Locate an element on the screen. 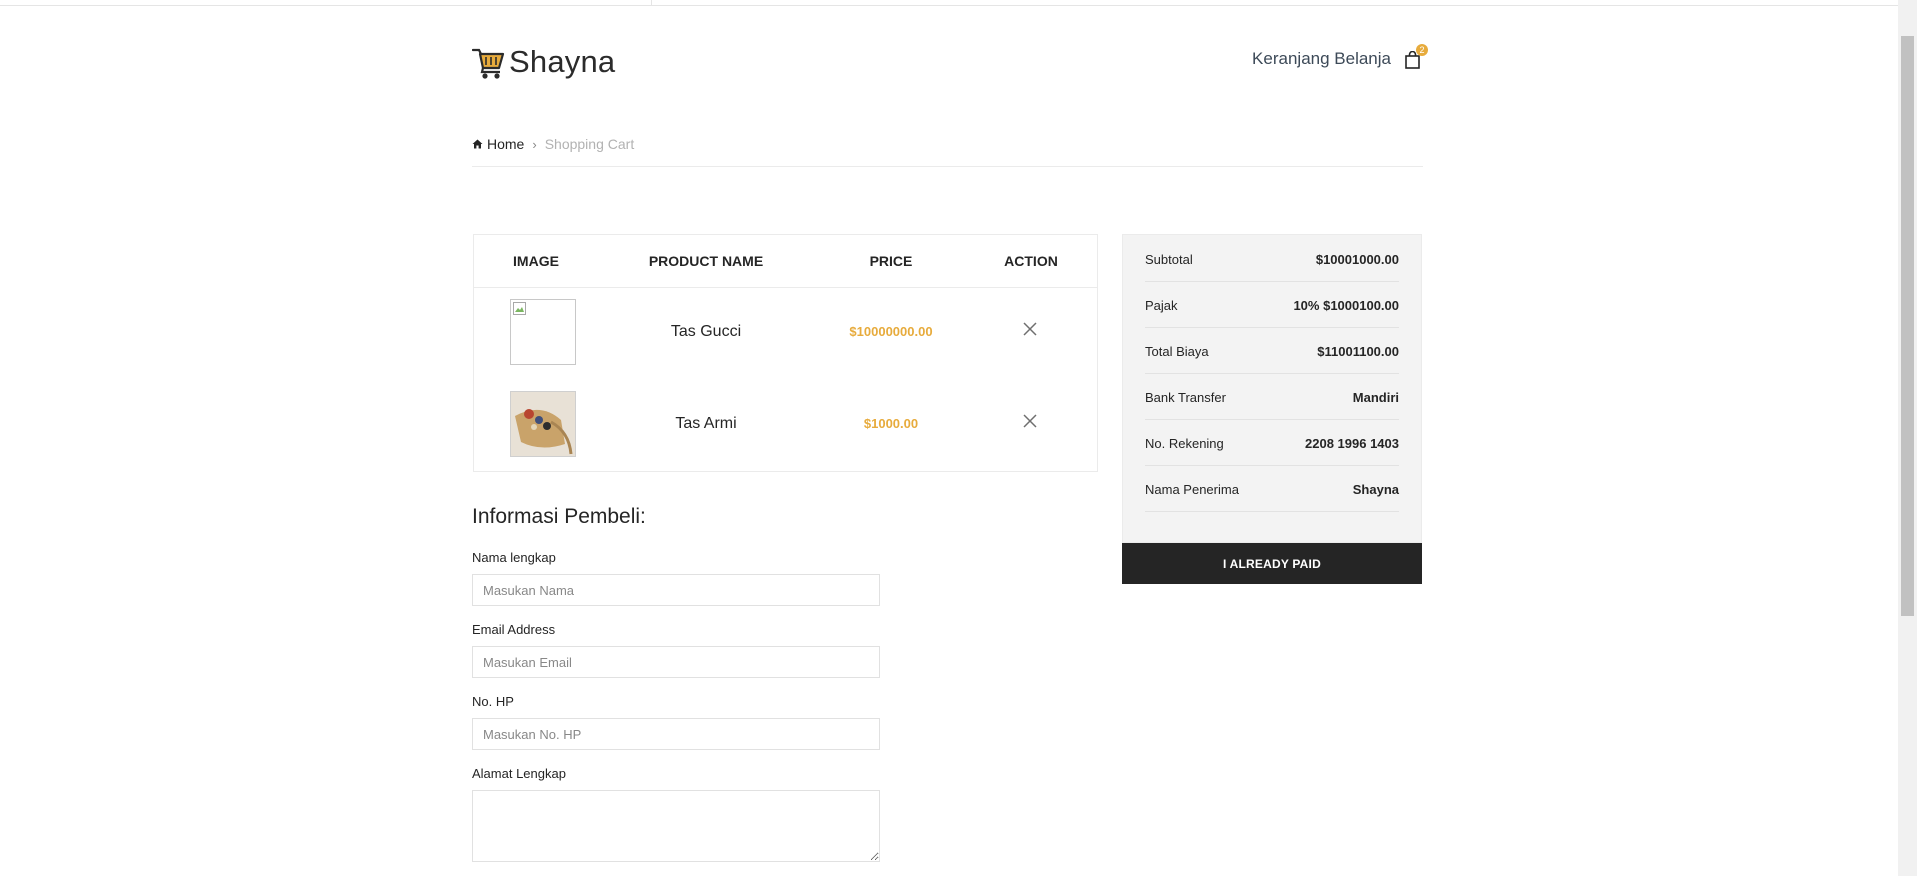 This screenshot has height=876, width=1917. product-image-bag is located at coordinates (543, 424).